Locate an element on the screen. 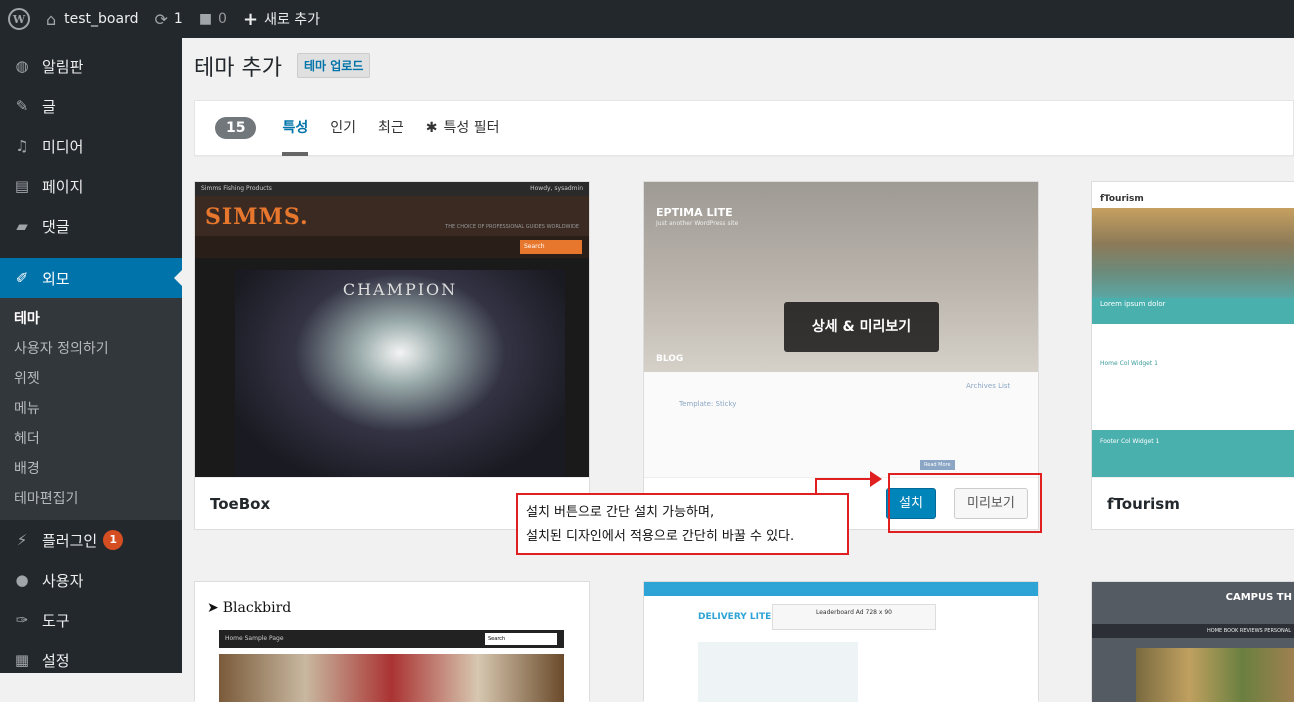  sidebar-item-plugins: ⚡ 플러그인 1 is located at coordinates (91, 540).